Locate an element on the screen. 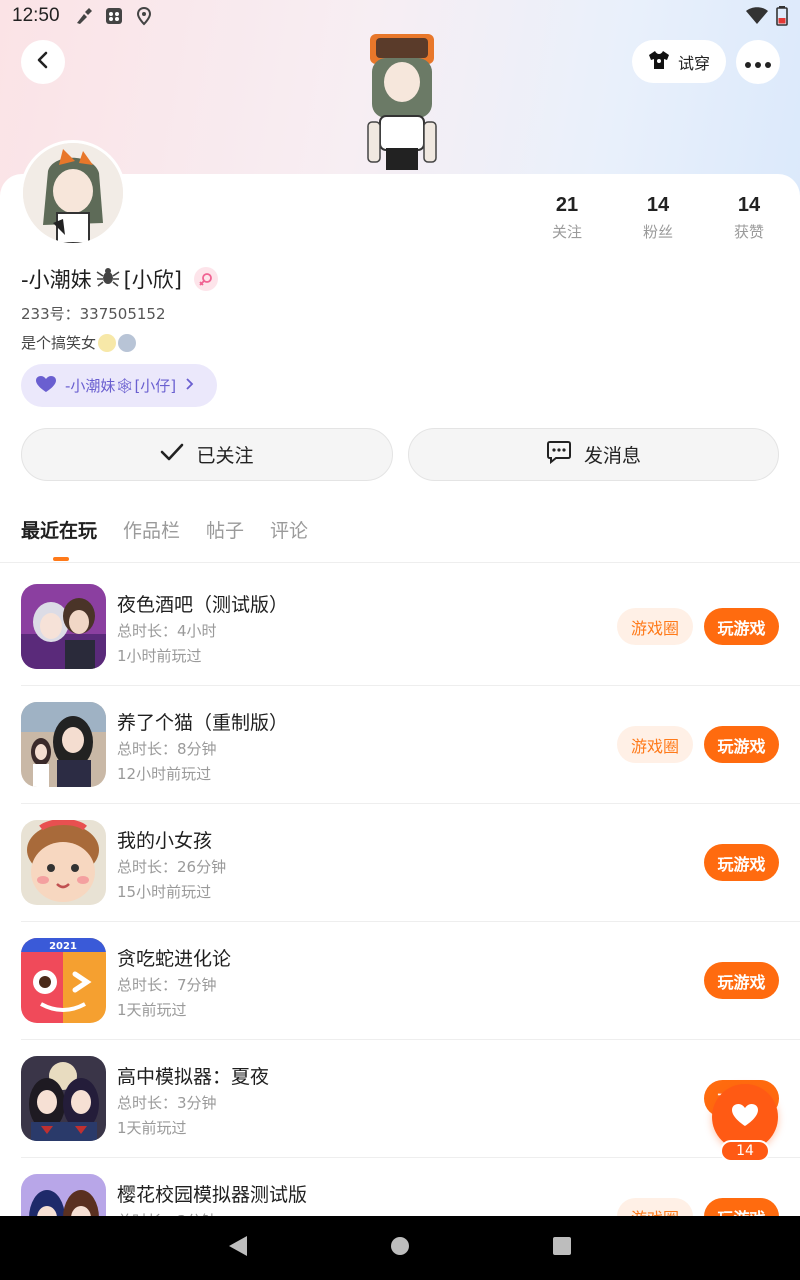 The image size is (800, 1280). game-duration: 总时长：7分钟 is located at coordinates (167, 985).